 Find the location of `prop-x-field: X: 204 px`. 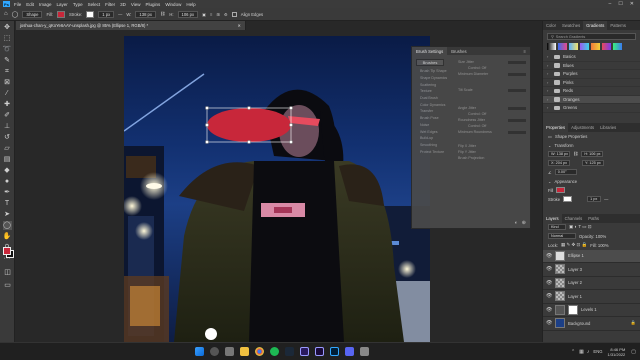

prop-x-field: X: 204 px is located at coordinates (559, 163).